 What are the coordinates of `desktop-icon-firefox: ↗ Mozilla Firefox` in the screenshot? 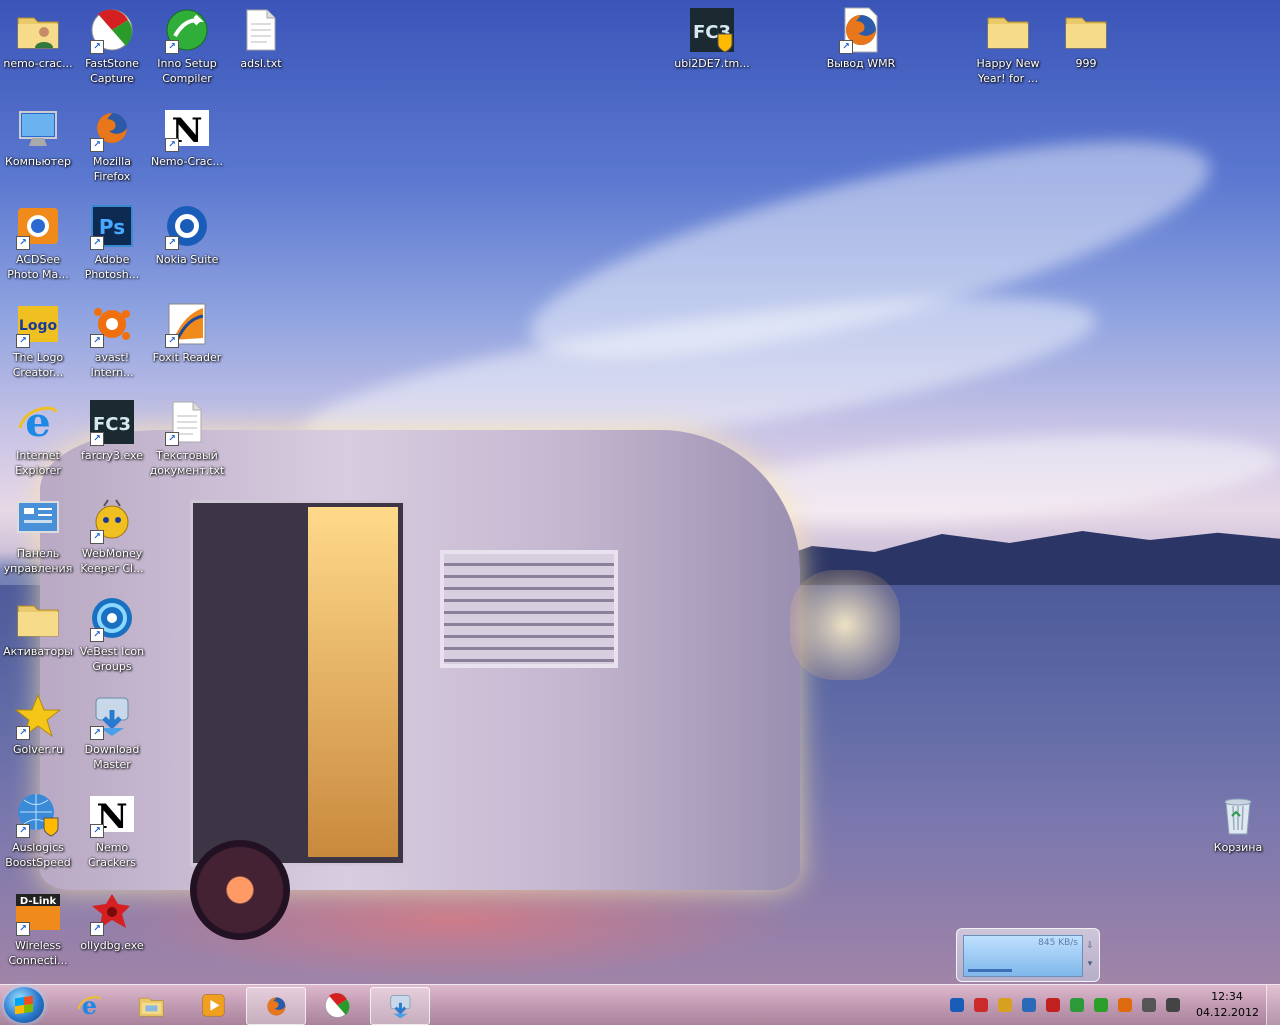 It's located at (112, 143).